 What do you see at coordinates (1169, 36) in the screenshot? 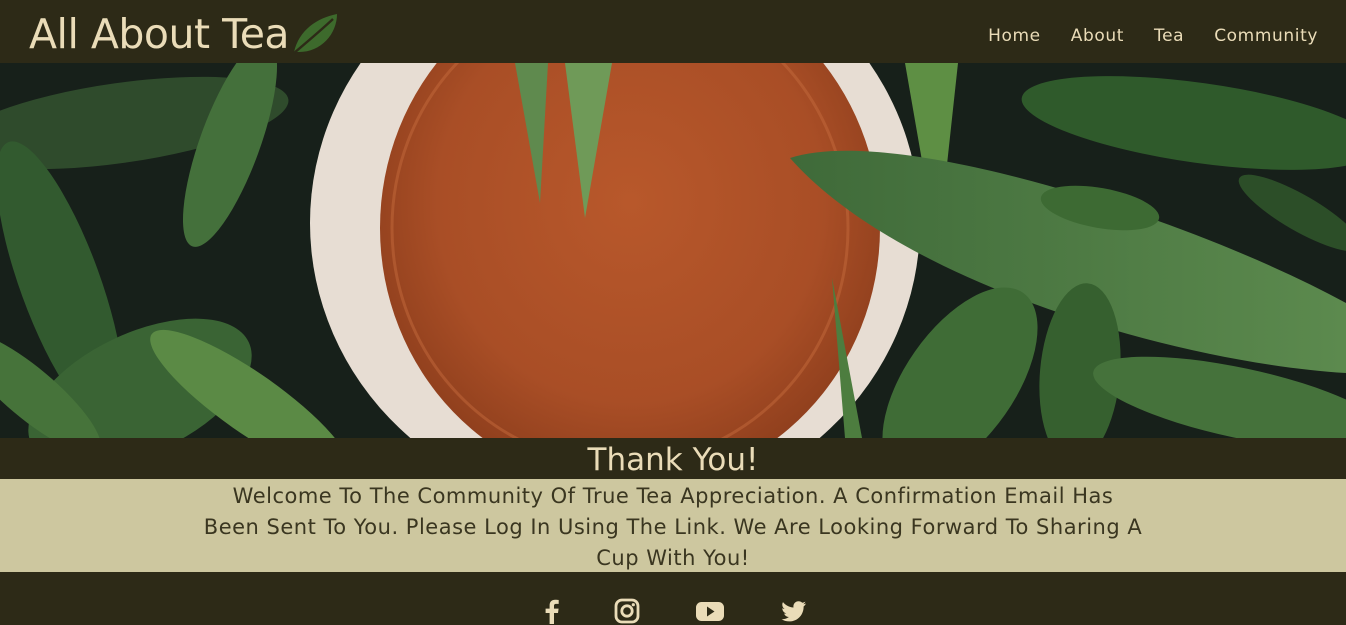
I see `nav-tea-link: Tea` at bounding box center [1169, 36].